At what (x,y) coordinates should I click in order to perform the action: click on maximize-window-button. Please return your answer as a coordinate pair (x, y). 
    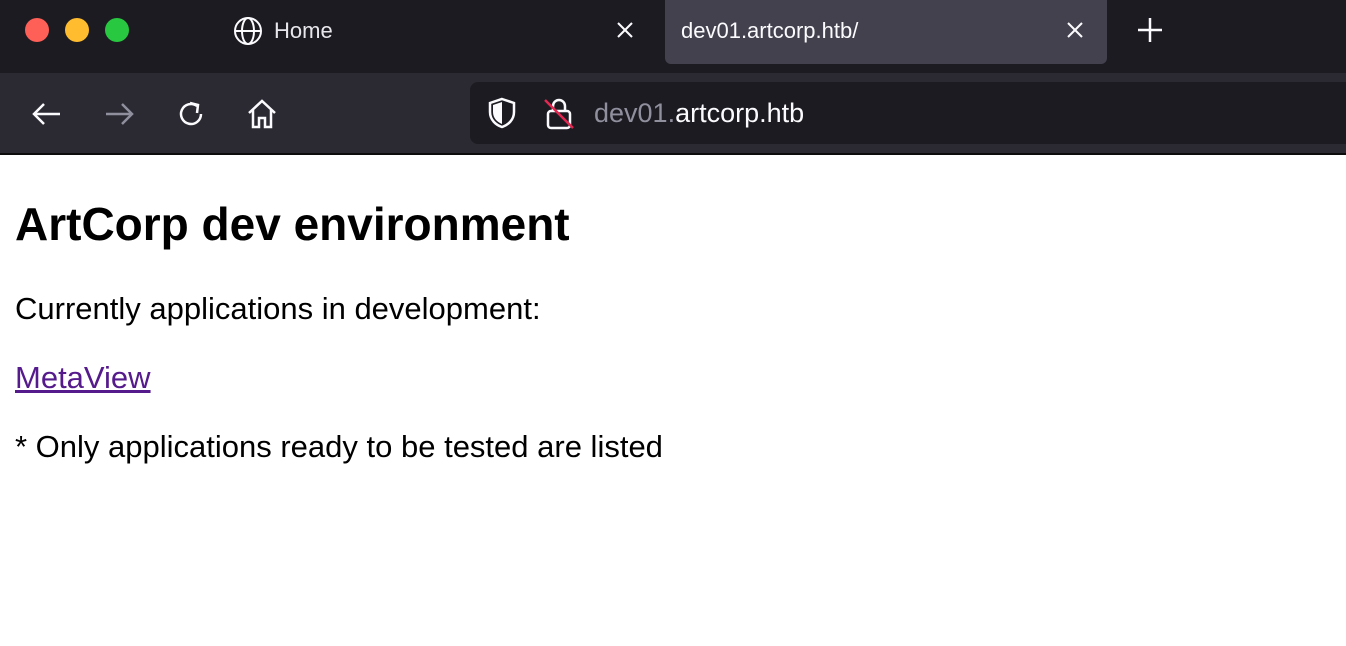
    Looking at the image, I should click on (117, 30).